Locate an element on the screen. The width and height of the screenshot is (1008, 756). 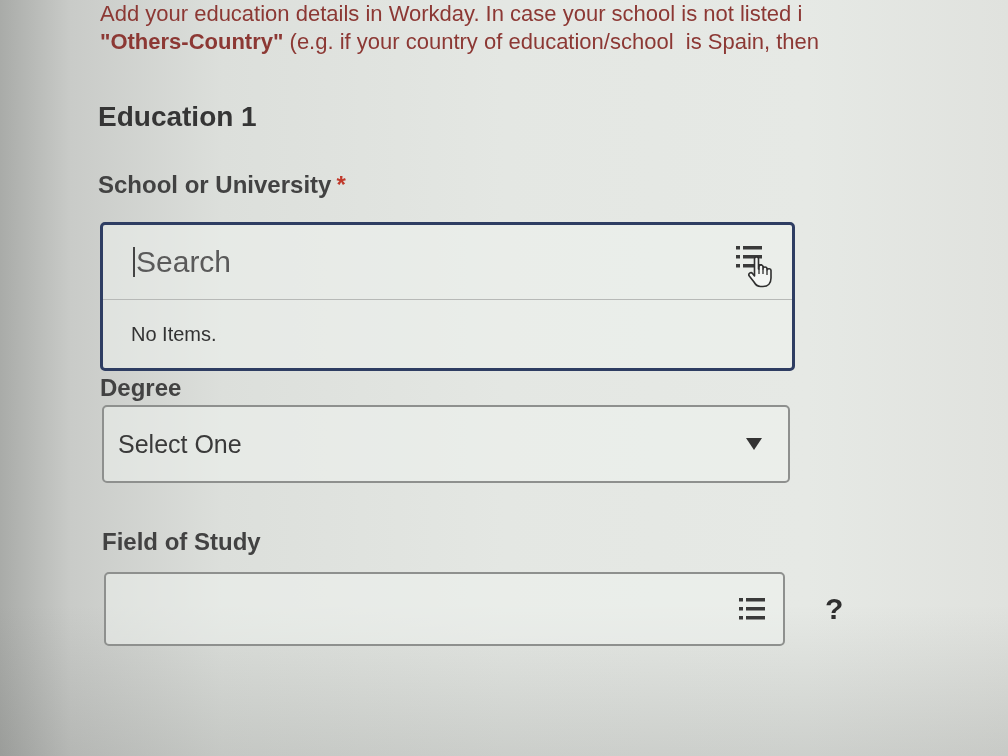
caret-down-icon is located at coordinates (754, 444).